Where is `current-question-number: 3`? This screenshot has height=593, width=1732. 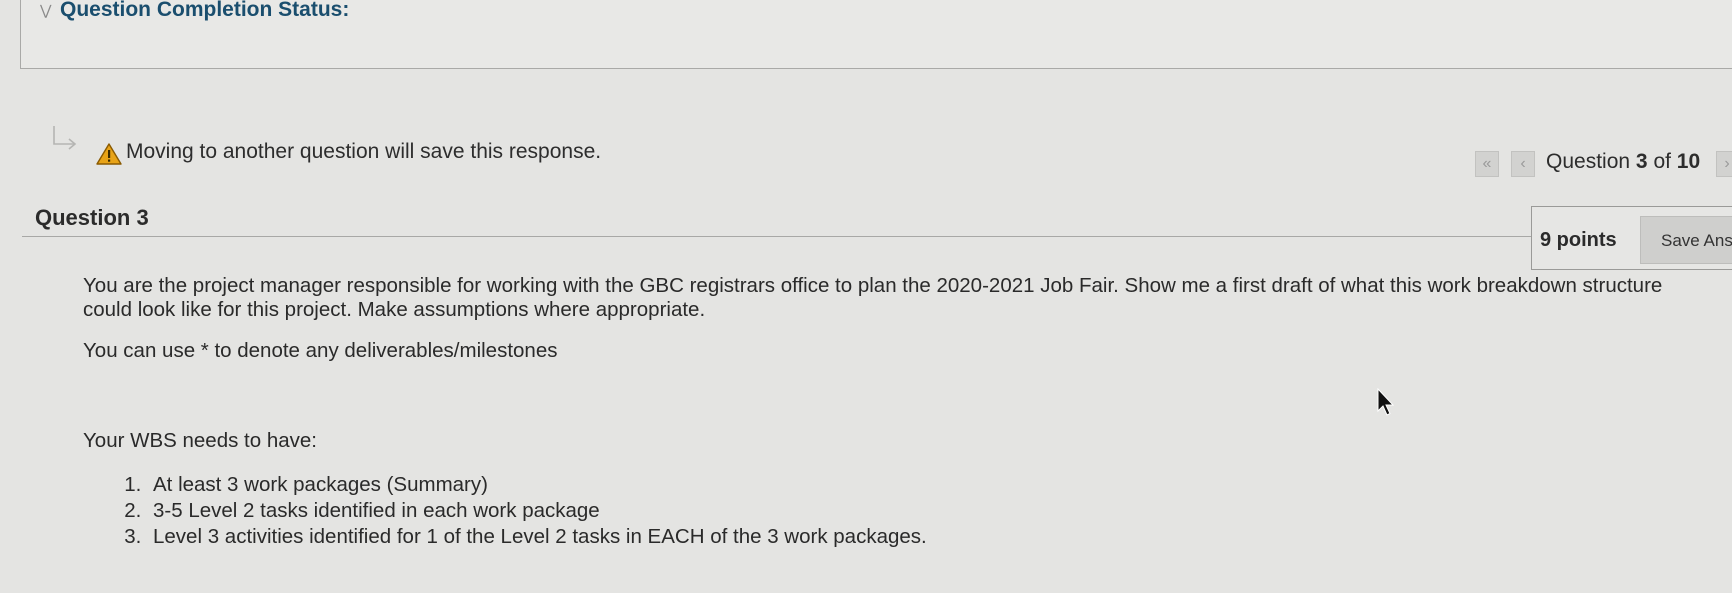
current-question-number: 3 is located at coordinates (1641, 161).